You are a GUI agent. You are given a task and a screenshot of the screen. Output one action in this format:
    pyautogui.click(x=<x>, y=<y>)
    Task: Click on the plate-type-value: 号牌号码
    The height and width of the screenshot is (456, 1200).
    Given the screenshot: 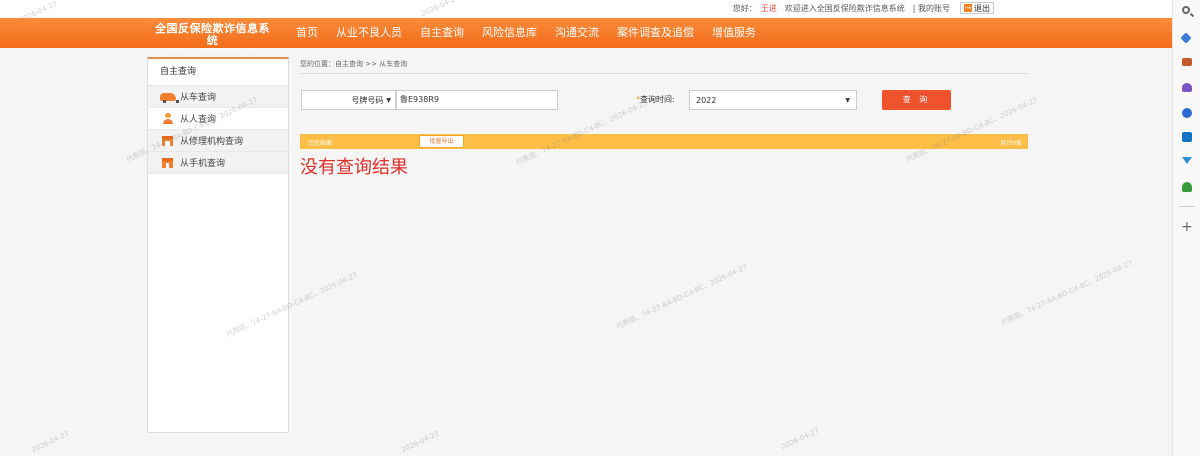 What is the action you would take?
    pyautogui.click(x=367, y=100)
    